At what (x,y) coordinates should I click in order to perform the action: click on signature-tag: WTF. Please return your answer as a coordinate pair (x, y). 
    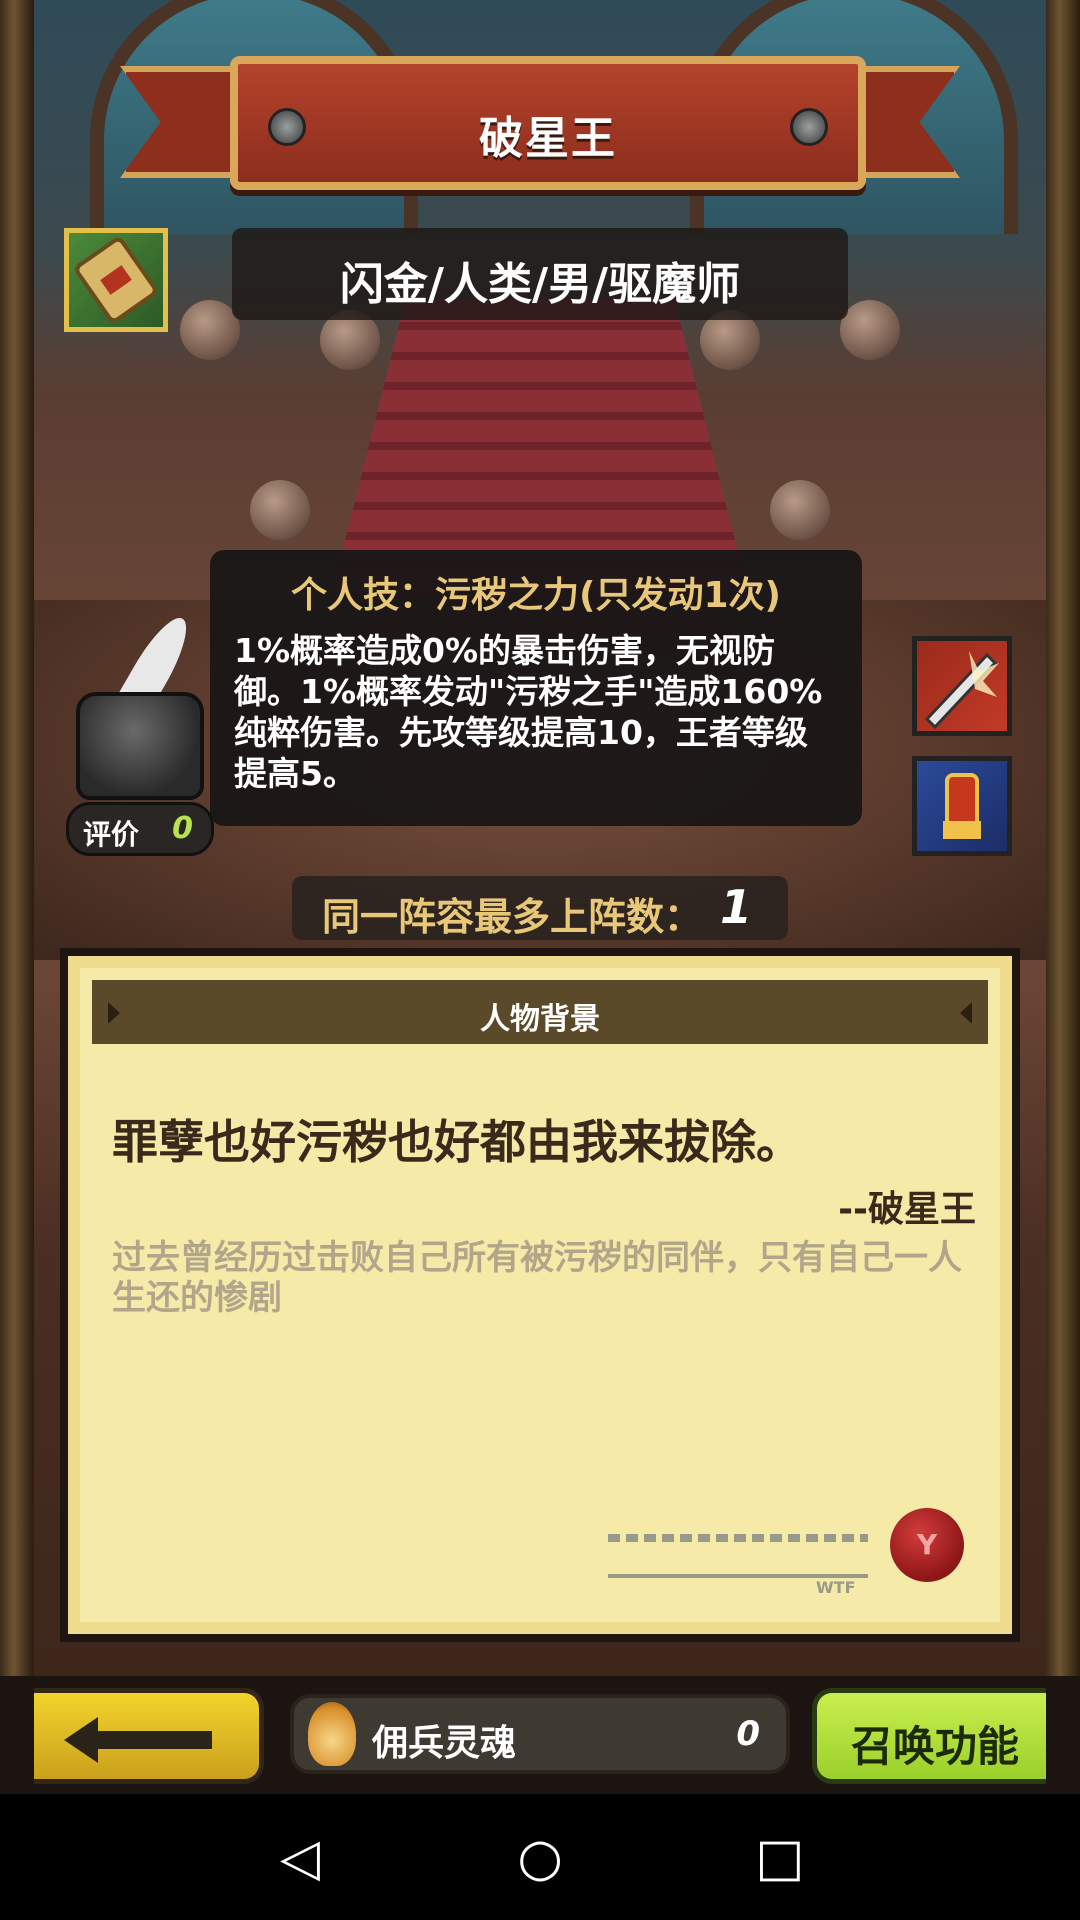
    Looking at the image, I should click on (836, 1587).